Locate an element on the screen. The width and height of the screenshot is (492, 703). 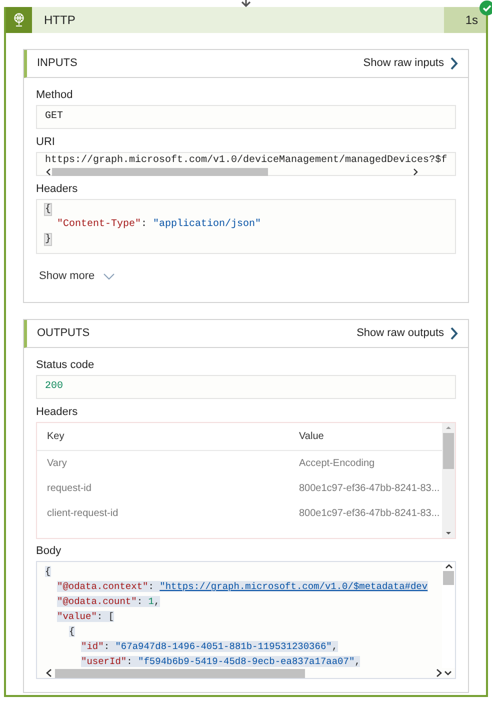
field-label: Body is located at coordinates (49, 551).